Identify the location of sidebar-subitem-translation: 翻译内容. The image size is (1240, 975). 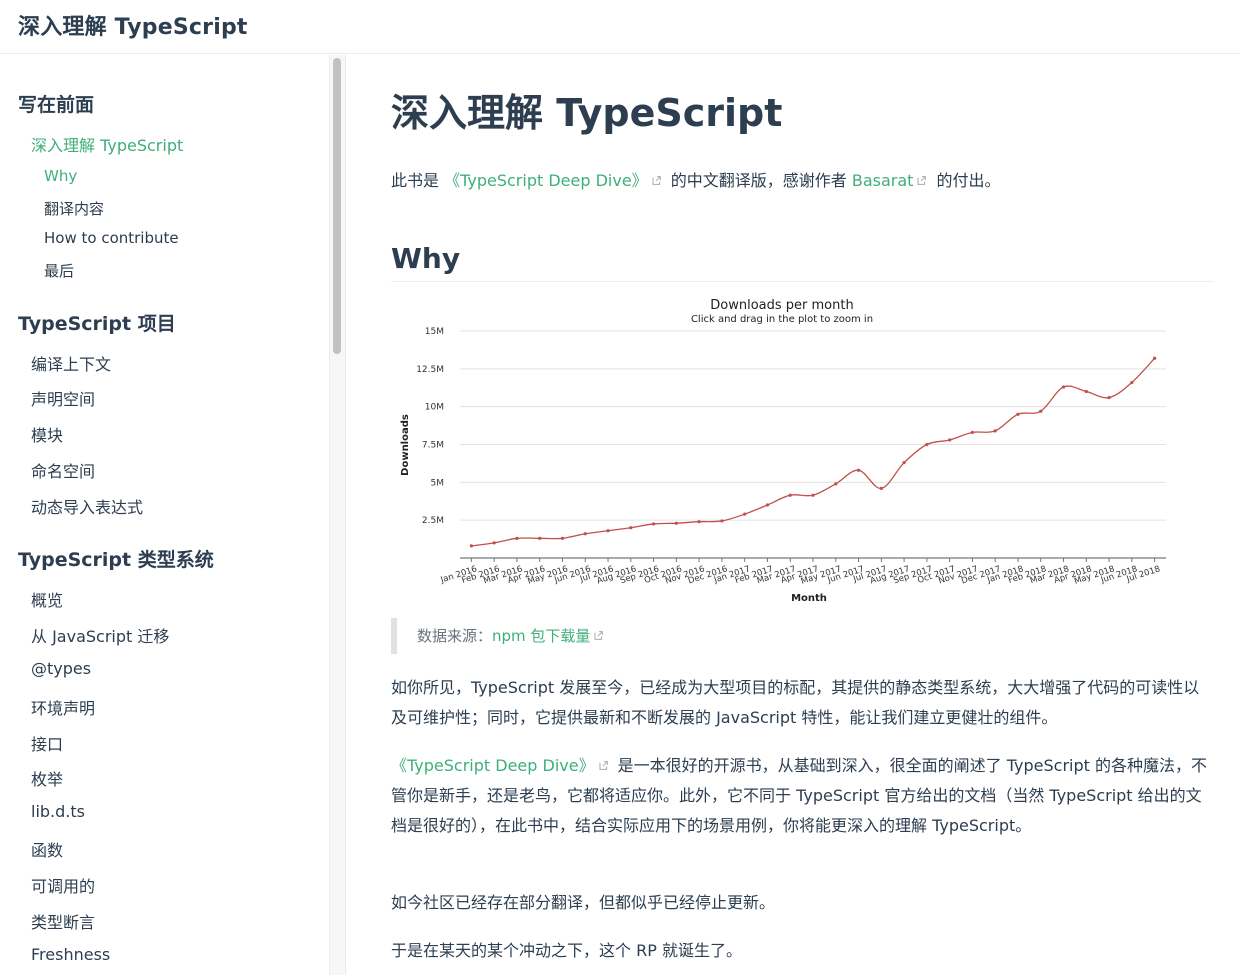
(74, 208).